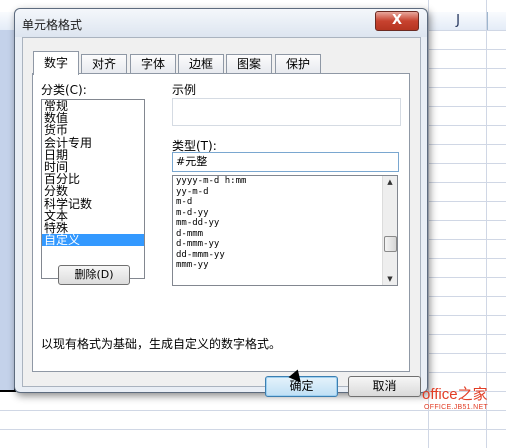 The height and width of the screenshot is (448, 506). Describe the element at coordinates (161, 344) in the screenshot. I see `format-description: 以现有格式为基础，生成自定义的数字格式。` at that location.